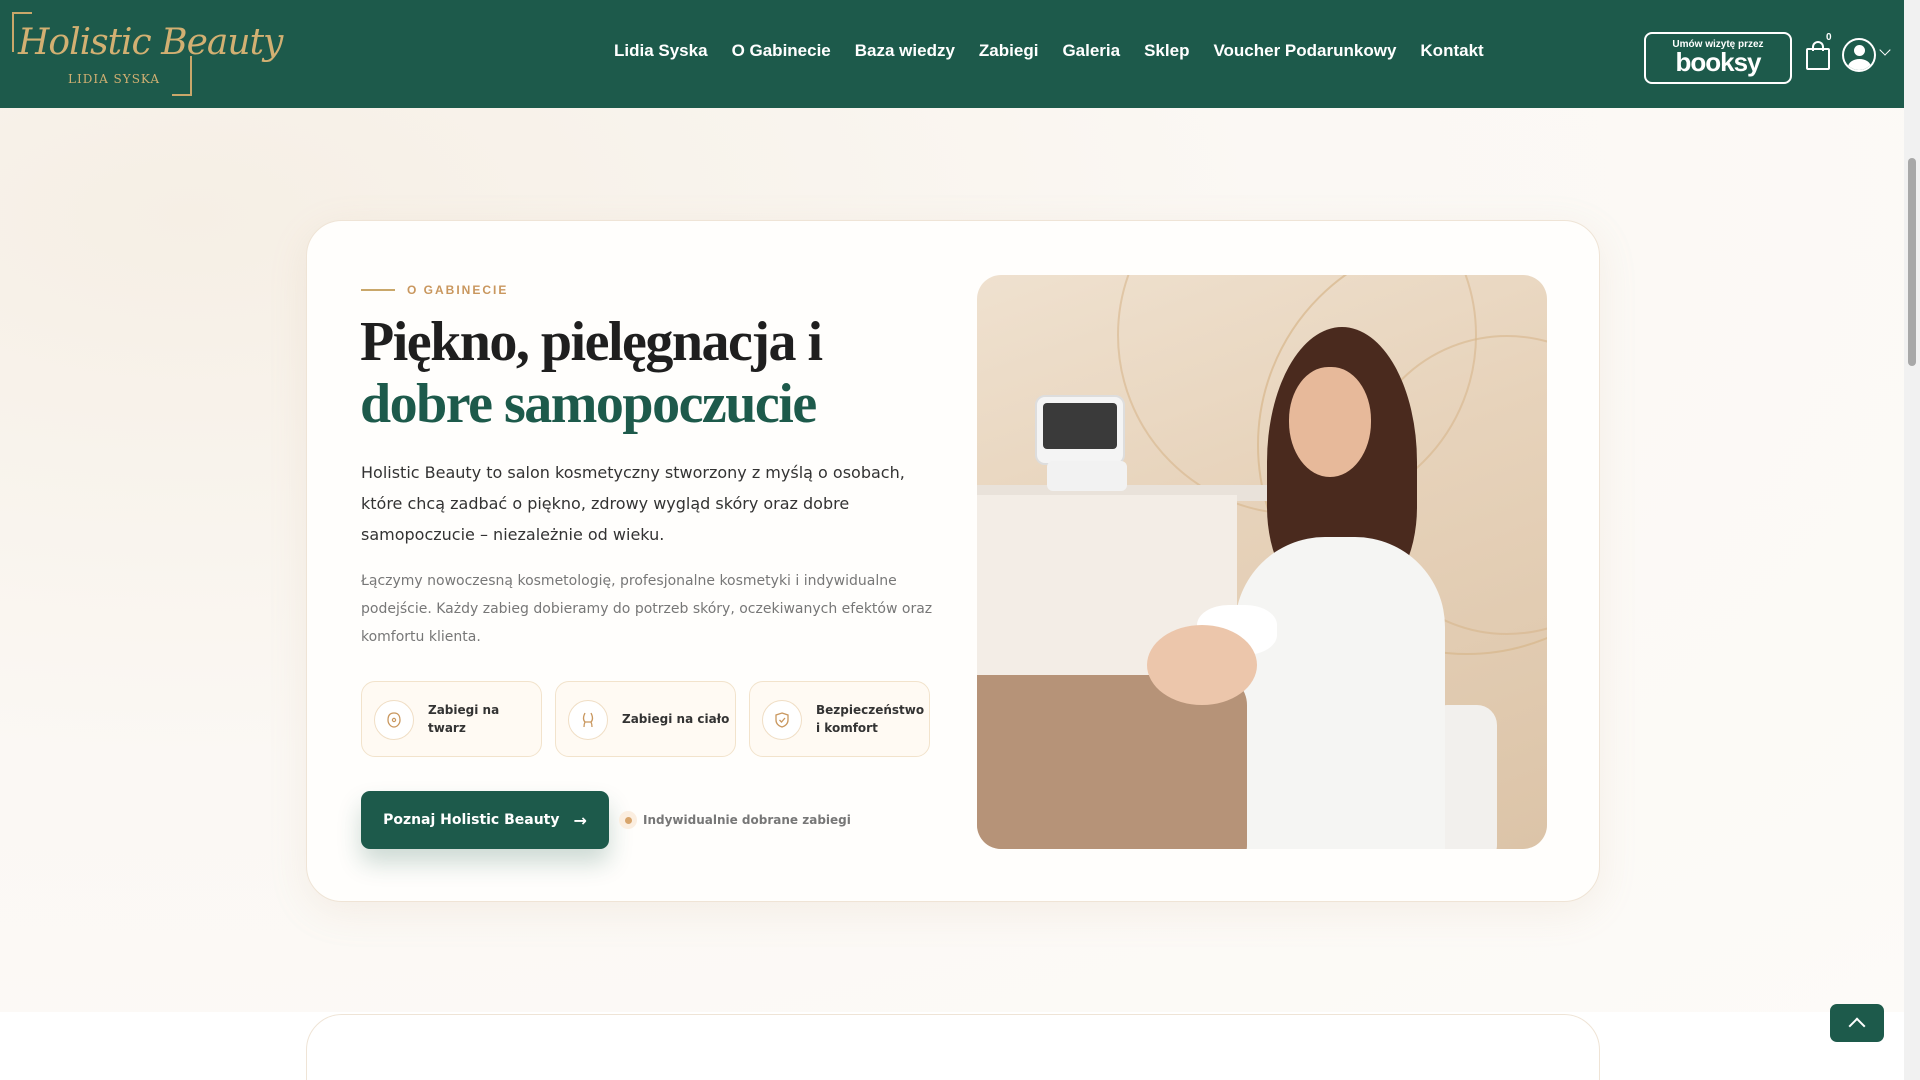  Describe the element at coordinates (1009, 51) in the screenshot. I see `nav-zabiegi: Zabiegi` at that location.